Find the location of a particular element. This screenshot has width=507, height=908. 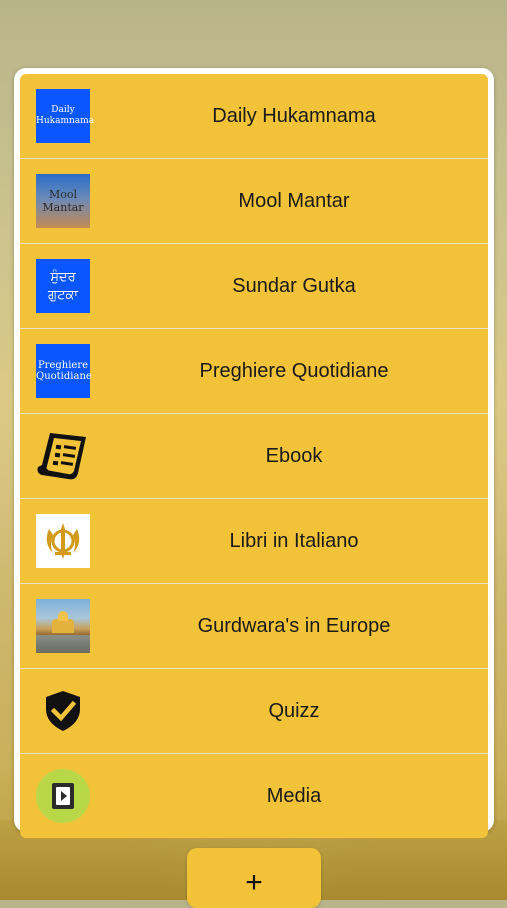

menu-item-label: Quizz is located at coordinates (294, 710).